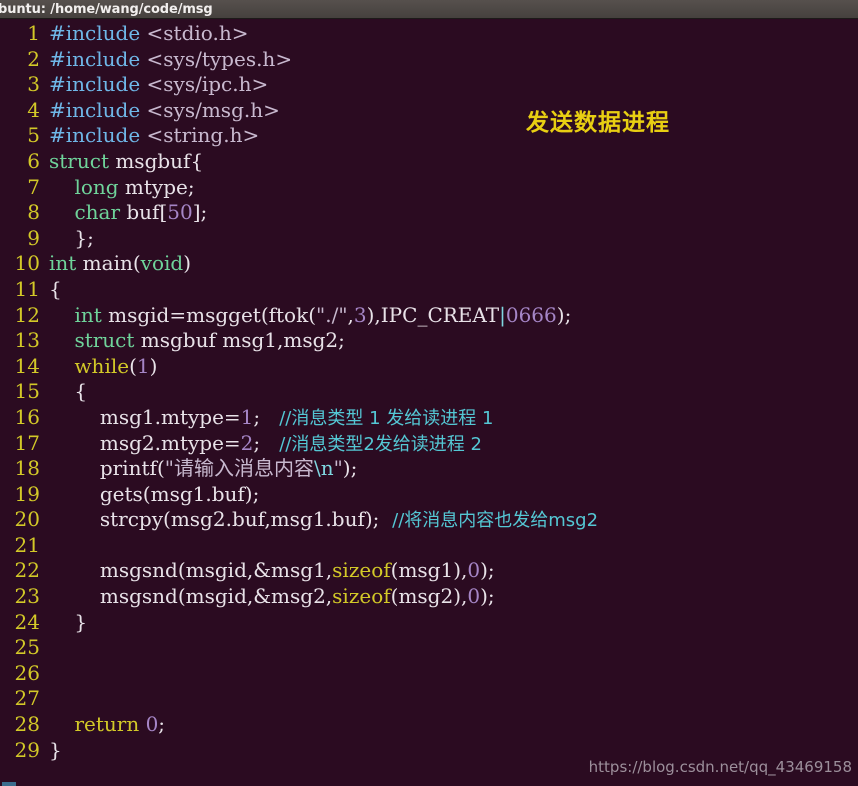 The image size is (858, 786). Describe the element at coordinates (429, 239) in the screenshot. I see `code-line: 9 };` at that location.